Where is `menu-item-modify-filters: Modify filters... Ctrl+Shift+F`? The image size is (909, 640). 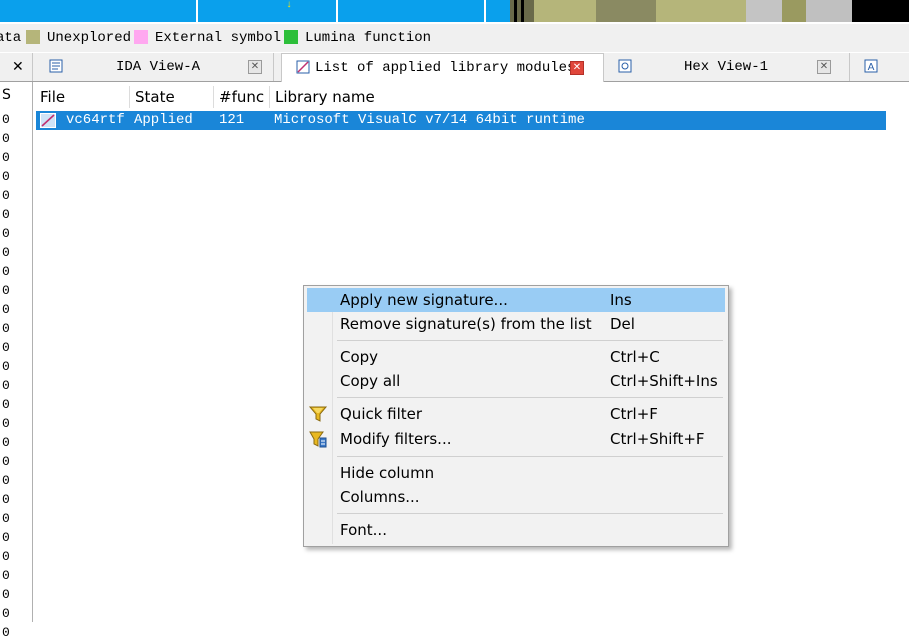 menu-item-modify-filters: Modify filters... Ctrl+Shift+F is located at coordinates (516, 439).